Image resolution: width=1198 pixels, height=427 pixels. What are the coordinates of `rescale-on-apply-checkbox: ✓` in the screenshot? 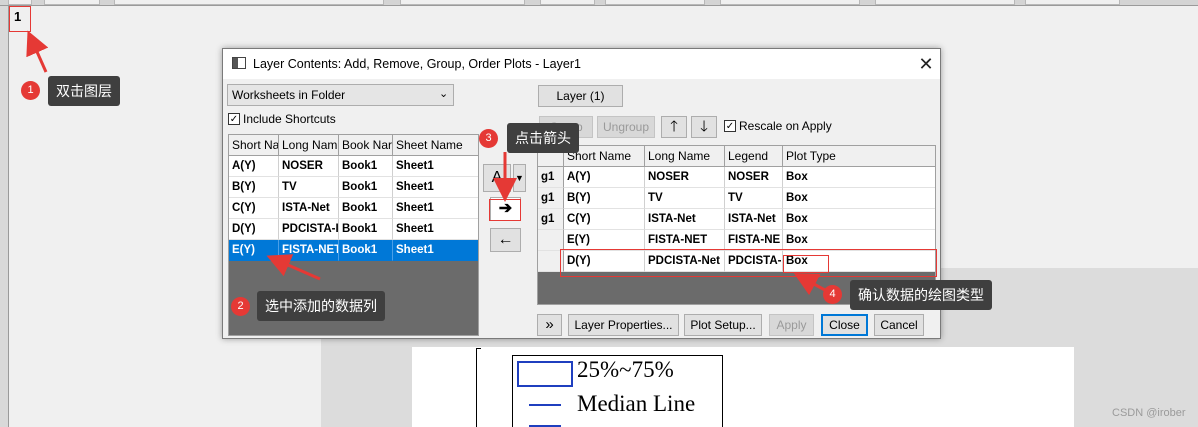 It's located at (730, 126).